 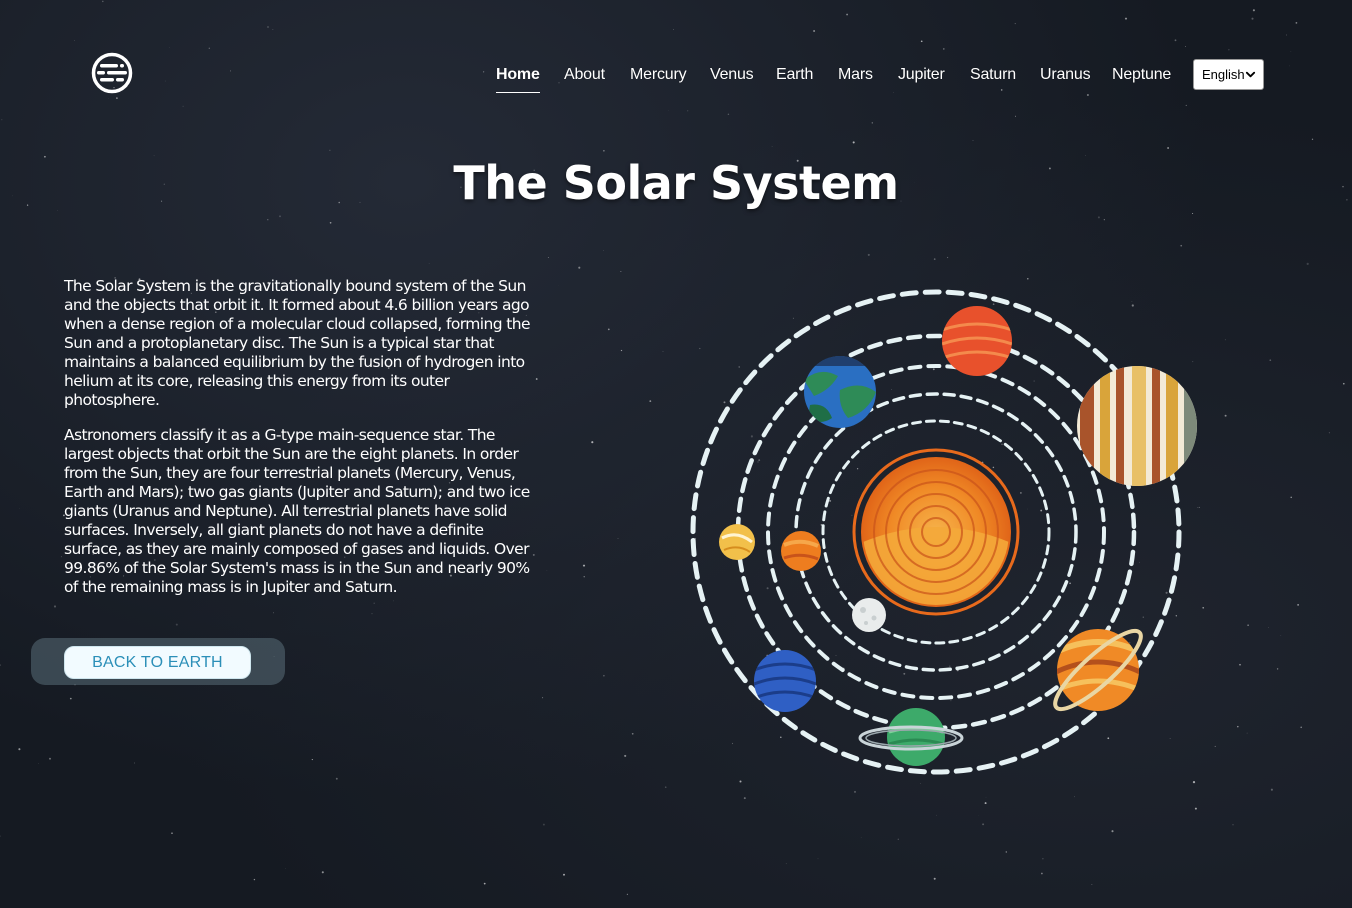 I want to click on mercury-planet-icon, so click(x=869, y=615).